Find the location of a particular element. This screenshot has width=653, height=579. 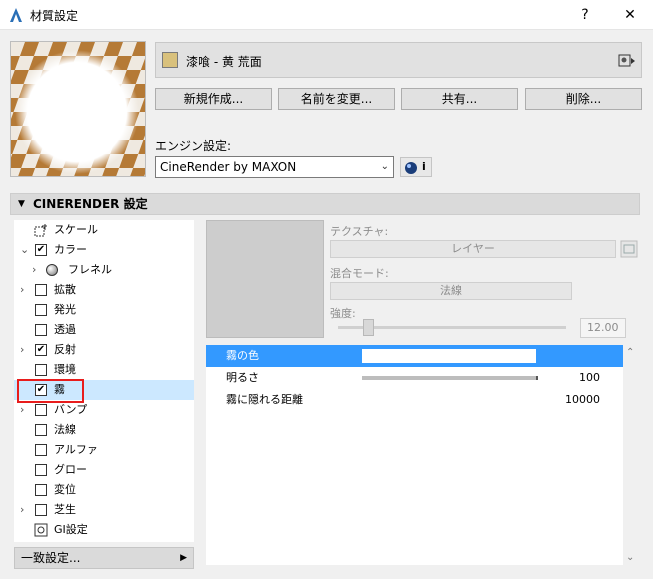

cinema4d-icon is located at coordinates (411, 168).